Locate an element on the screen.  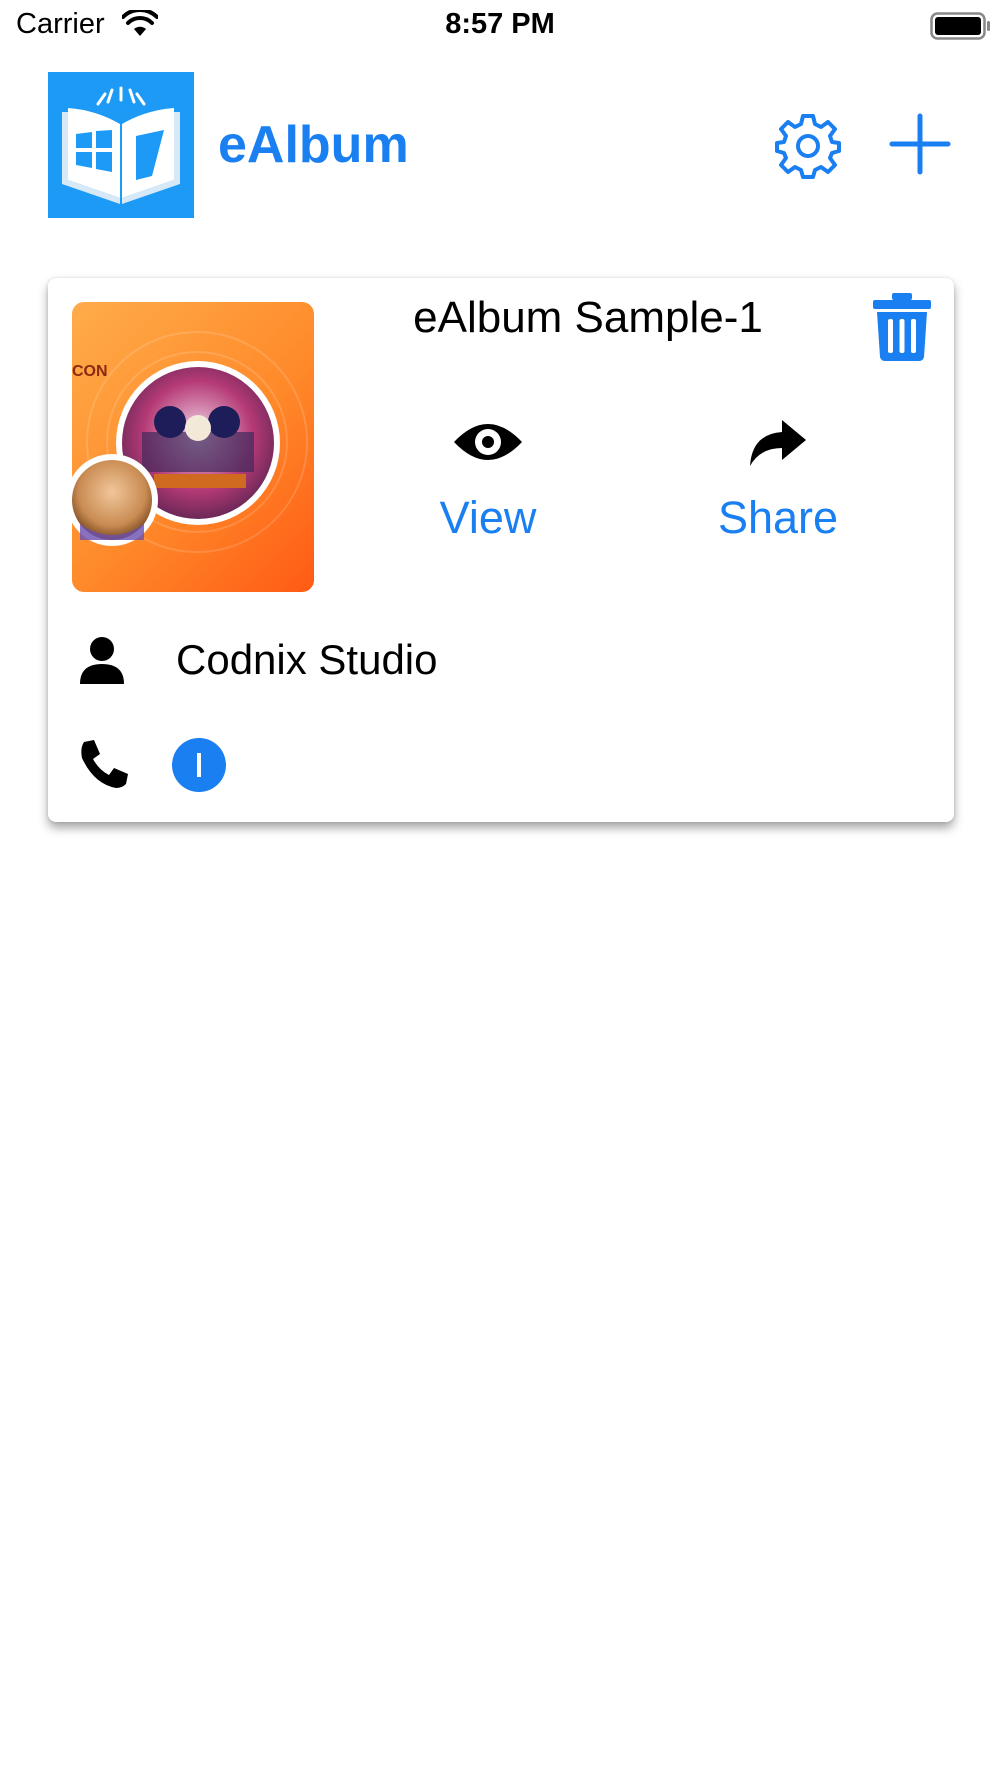
owner-name: Codnix Studio is located at coordinates (307, 659).